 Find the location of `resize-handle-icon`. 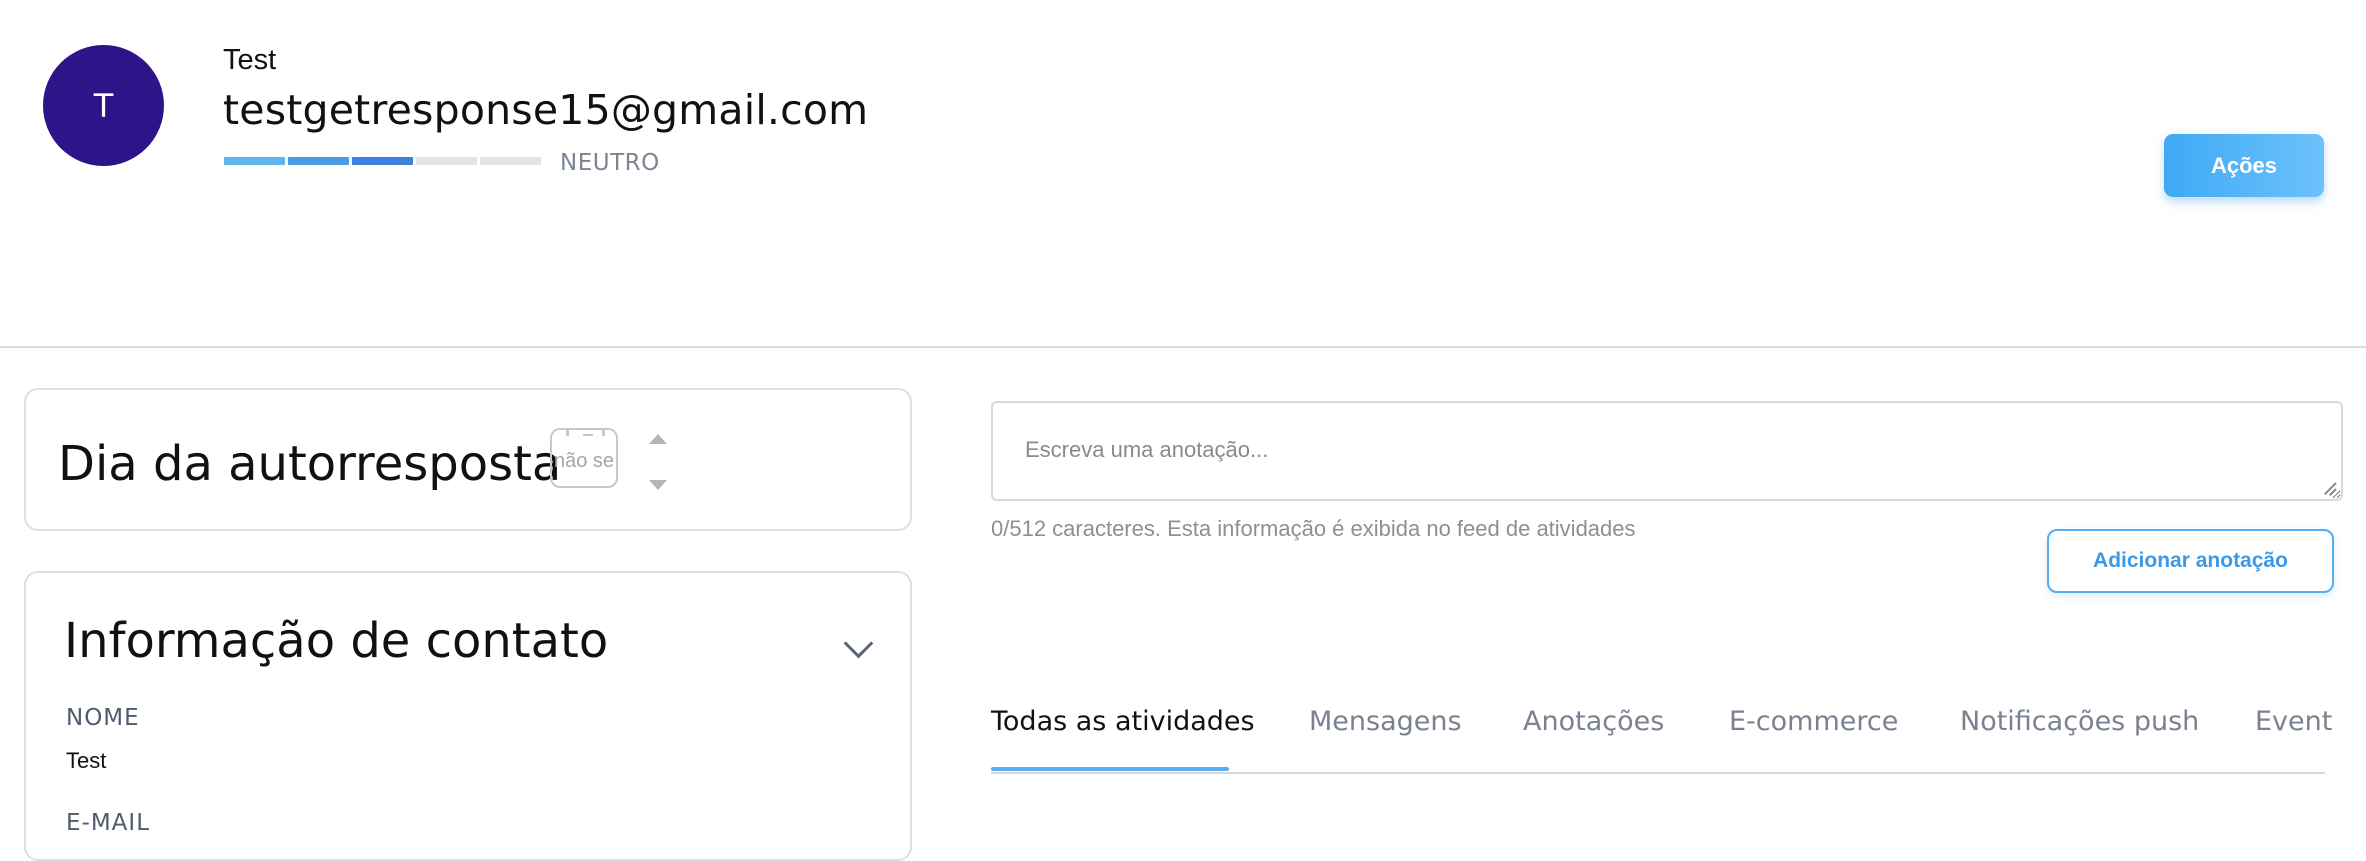

resize-handle-icon is located at coordinates (2329, 488).